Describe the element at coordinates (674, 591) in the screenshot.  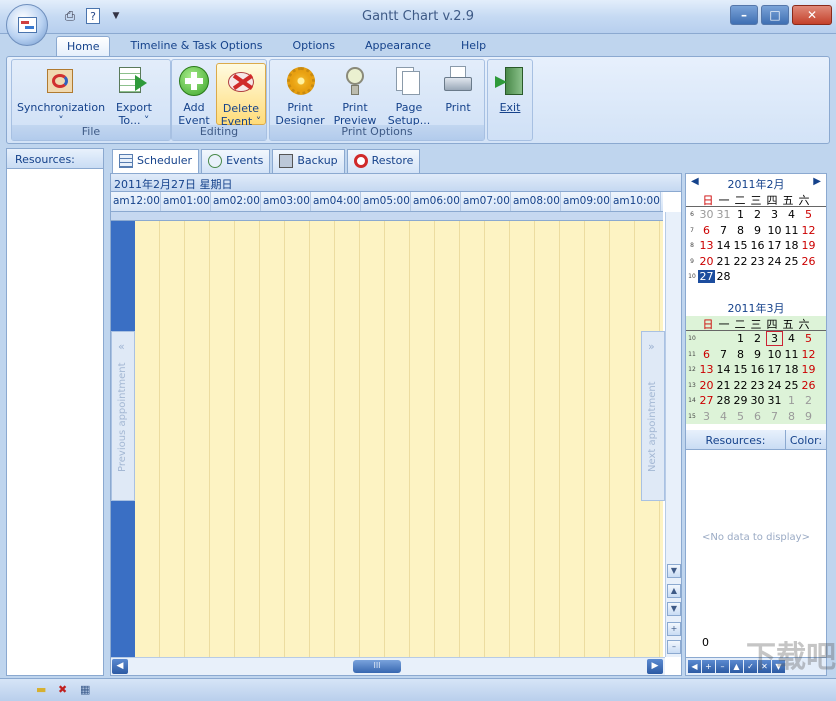
I see `scroll-top-icon: ▲` at that location.